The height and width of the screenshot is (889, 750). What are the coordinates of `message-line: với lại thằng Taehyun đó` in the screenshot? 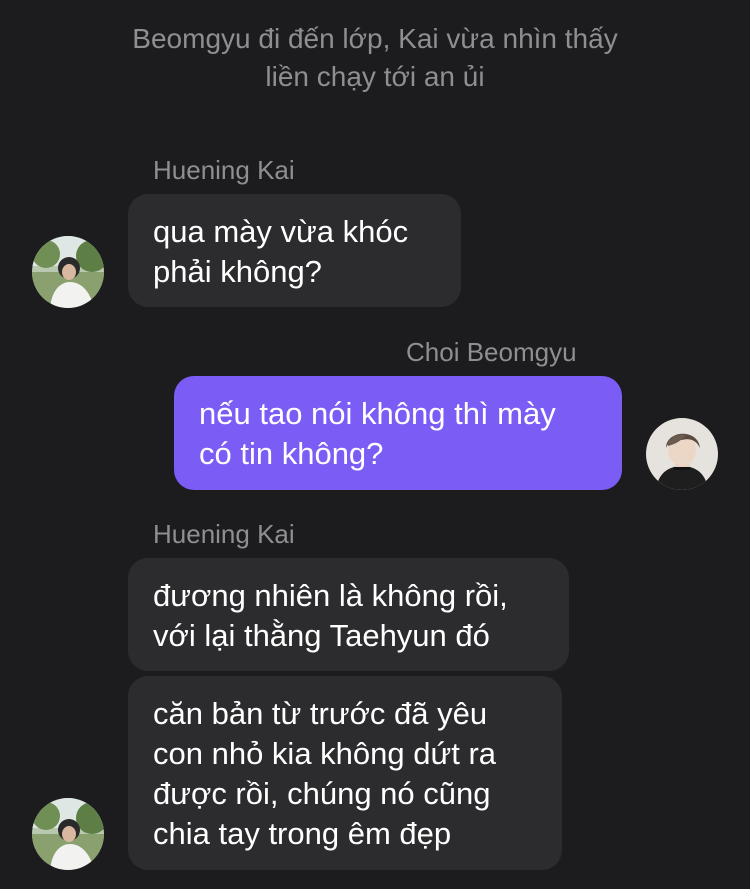 It's located at (321, 635).